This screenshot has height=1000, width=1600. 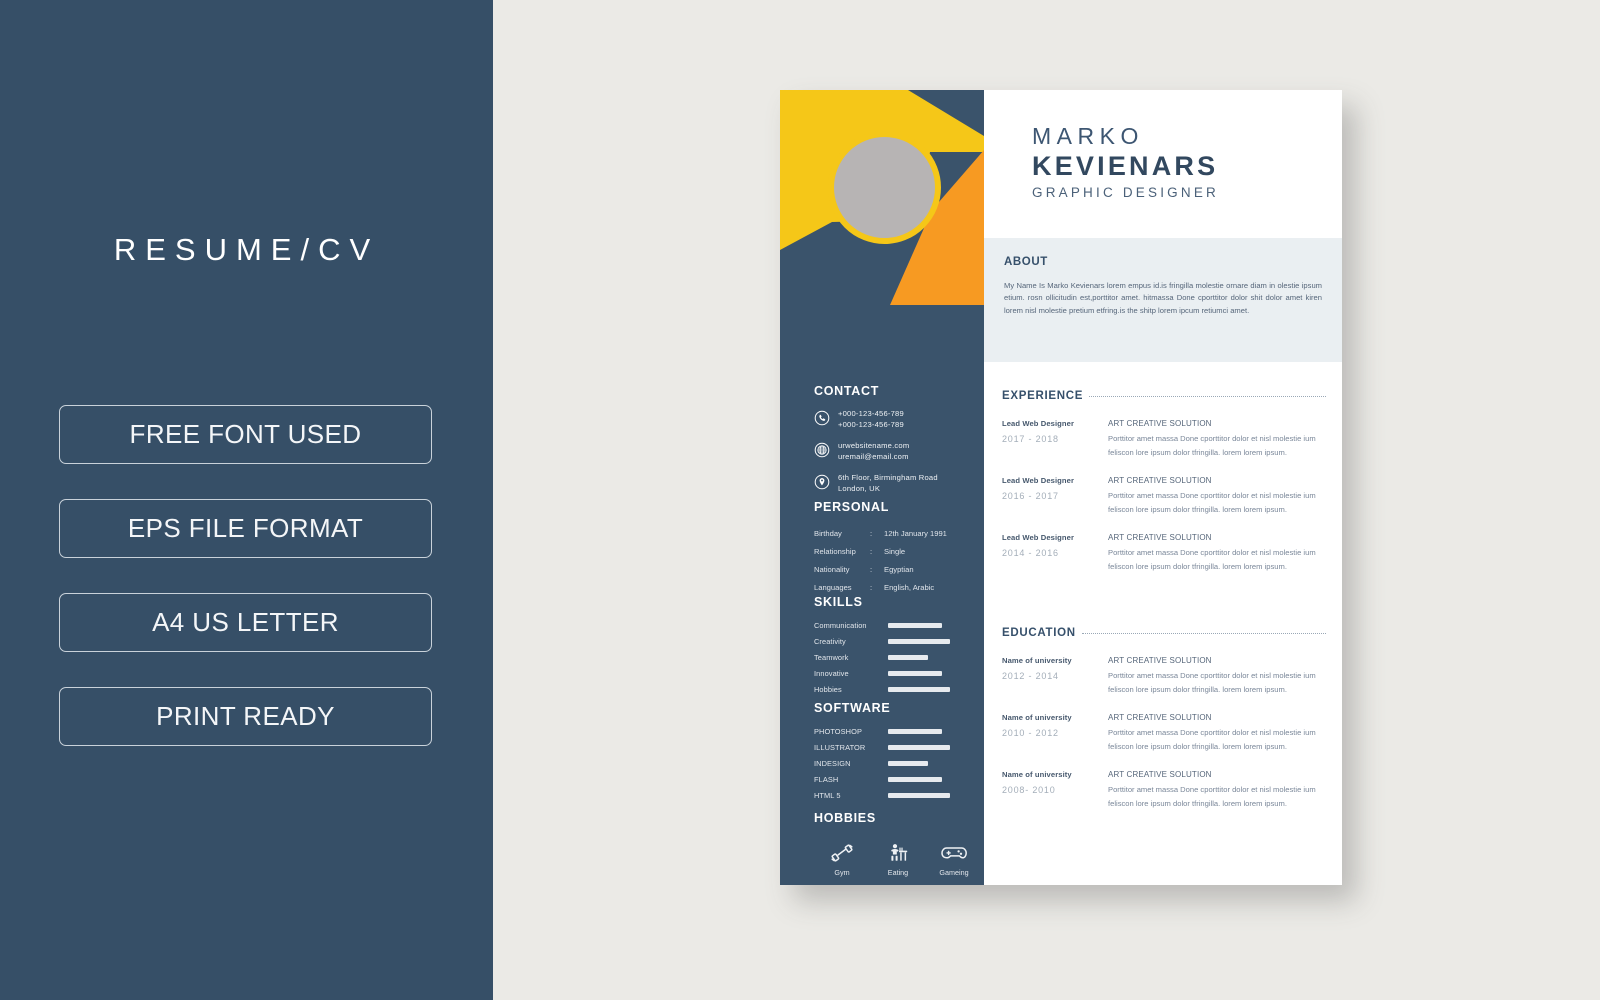 I want to click on experience-entry-meta: Lead Web Designer 2014 - 2016, so click(x=1055, y=553).